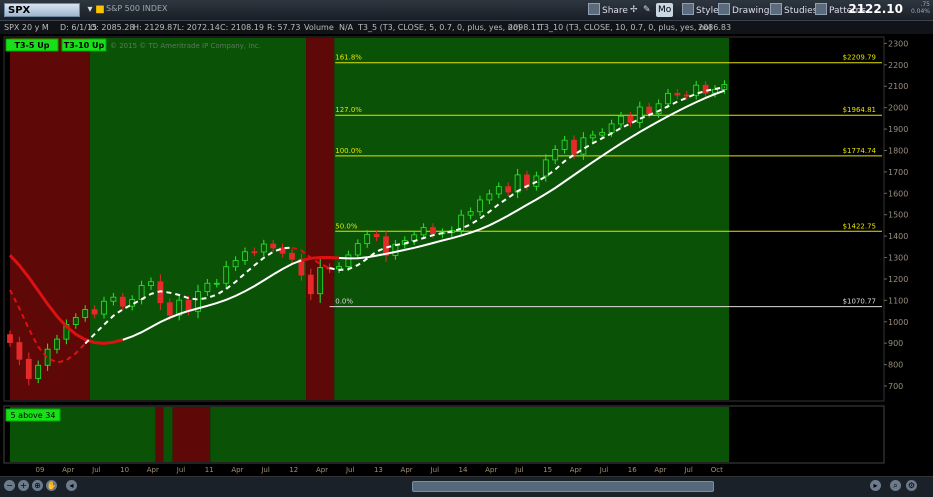  Describe the element at coordinates (859, 110) in the screenshot. I see `fib-price-label: $1964.81` at that location.